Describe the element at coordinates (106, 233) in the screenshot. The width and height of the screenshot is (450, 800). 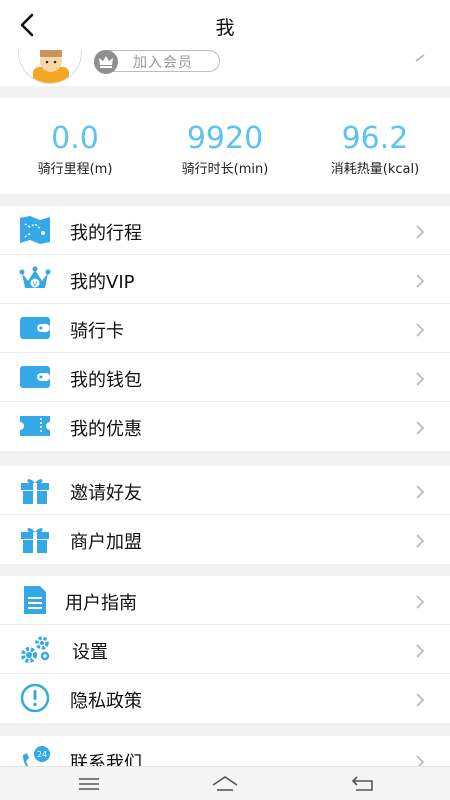
I see `menu-item-label: 我的行程` at that location.